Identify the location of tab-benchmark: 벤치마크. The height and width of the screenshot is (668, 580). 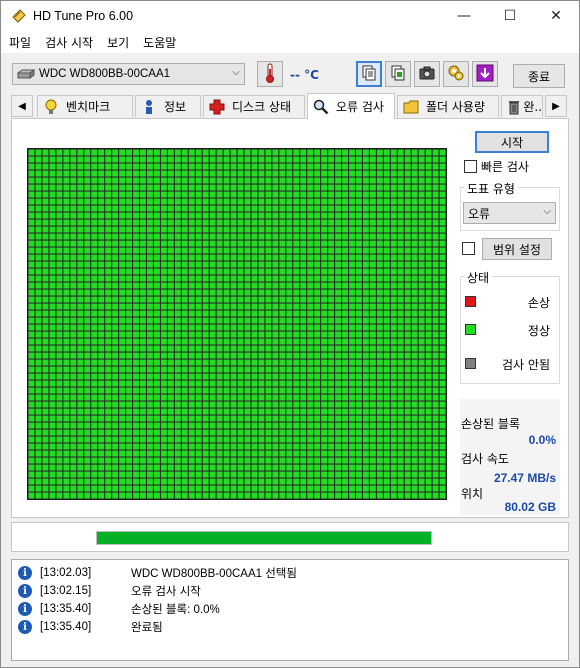
(85, 106).